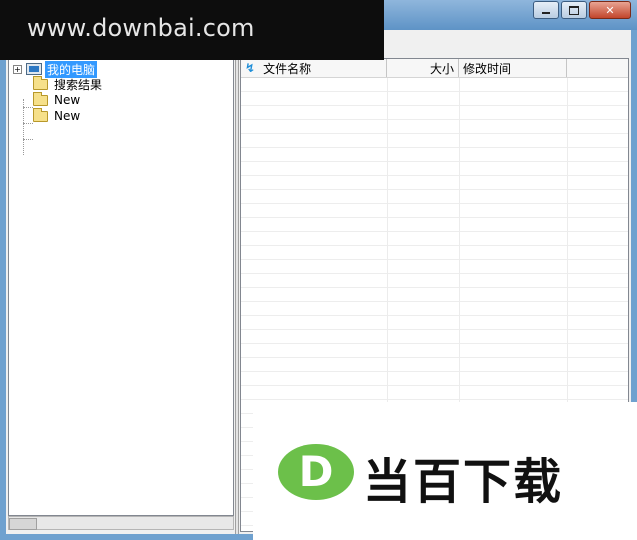 The height and width of the screenshot is (540, 637). I want to click on column-header-name: ↯ 文件名称, so click(314, 68).